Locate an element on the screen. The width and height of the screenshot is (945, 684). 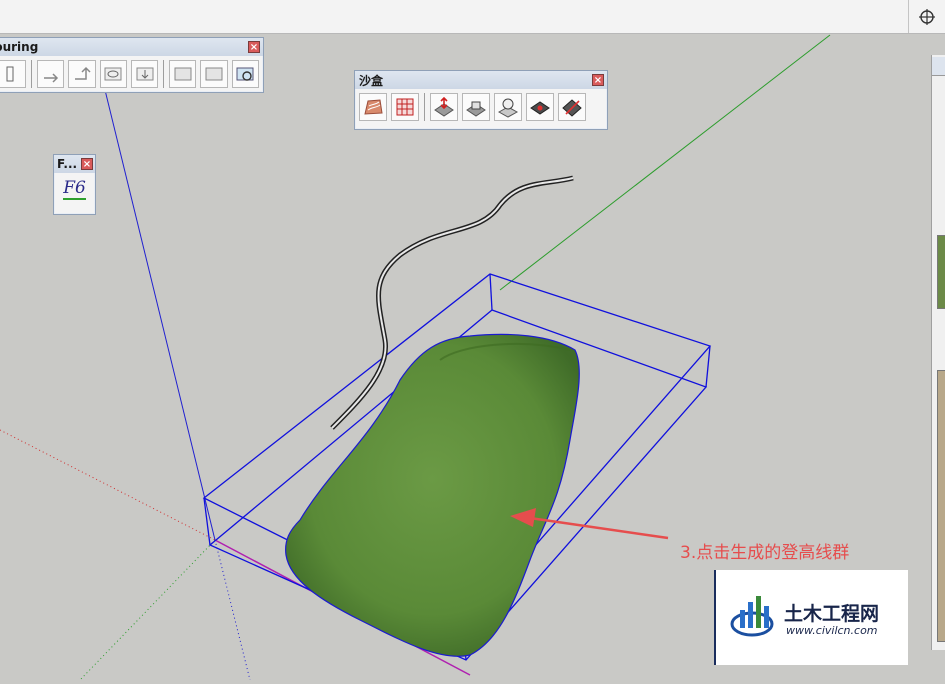
stamp-tool-button is located at coordinates (476, 107).